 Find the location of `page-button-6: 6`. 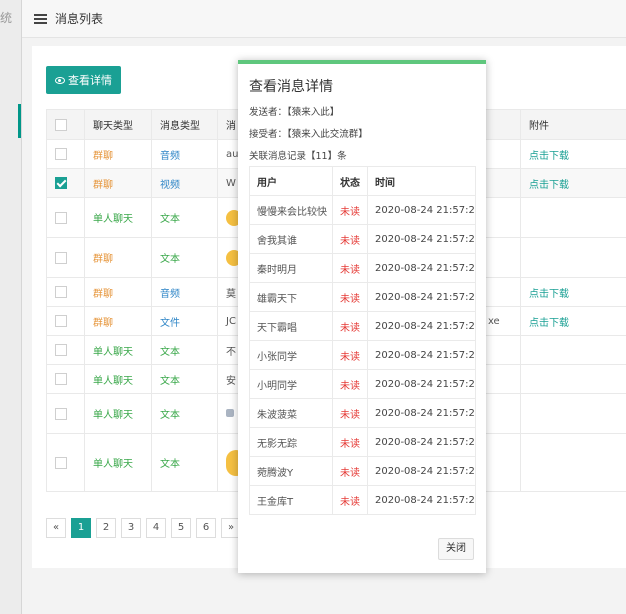

page-button-6: 6 is located at coordinates (206, 528).